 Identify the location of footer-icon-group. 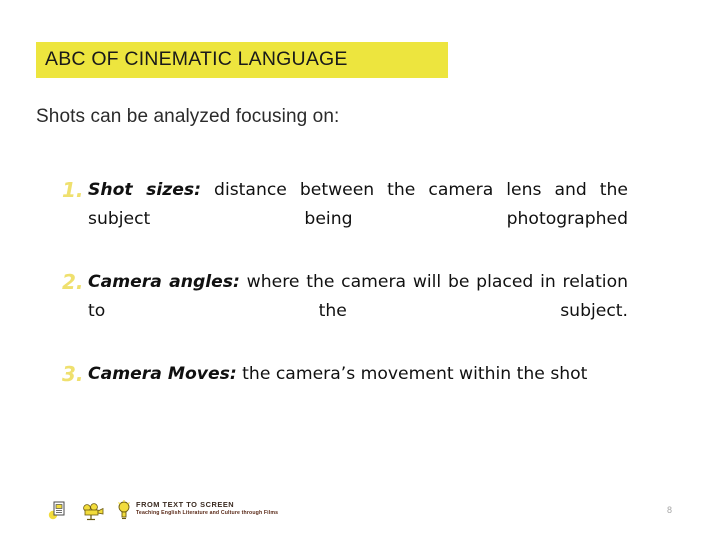
(92, 510).